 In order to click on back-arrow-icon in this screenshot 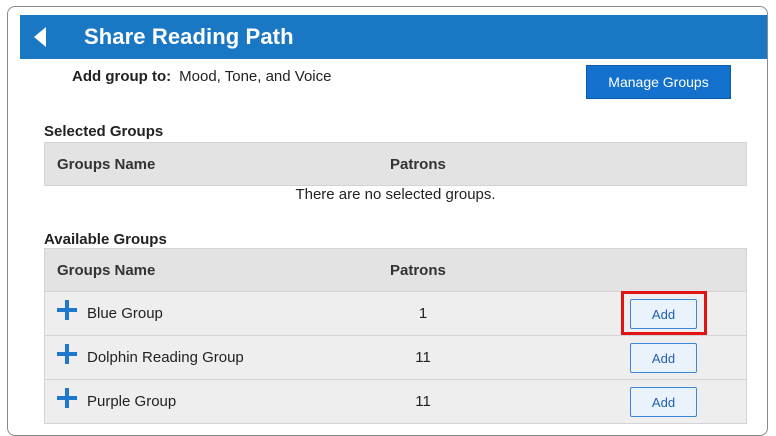, I will do `click(40, 37)`.